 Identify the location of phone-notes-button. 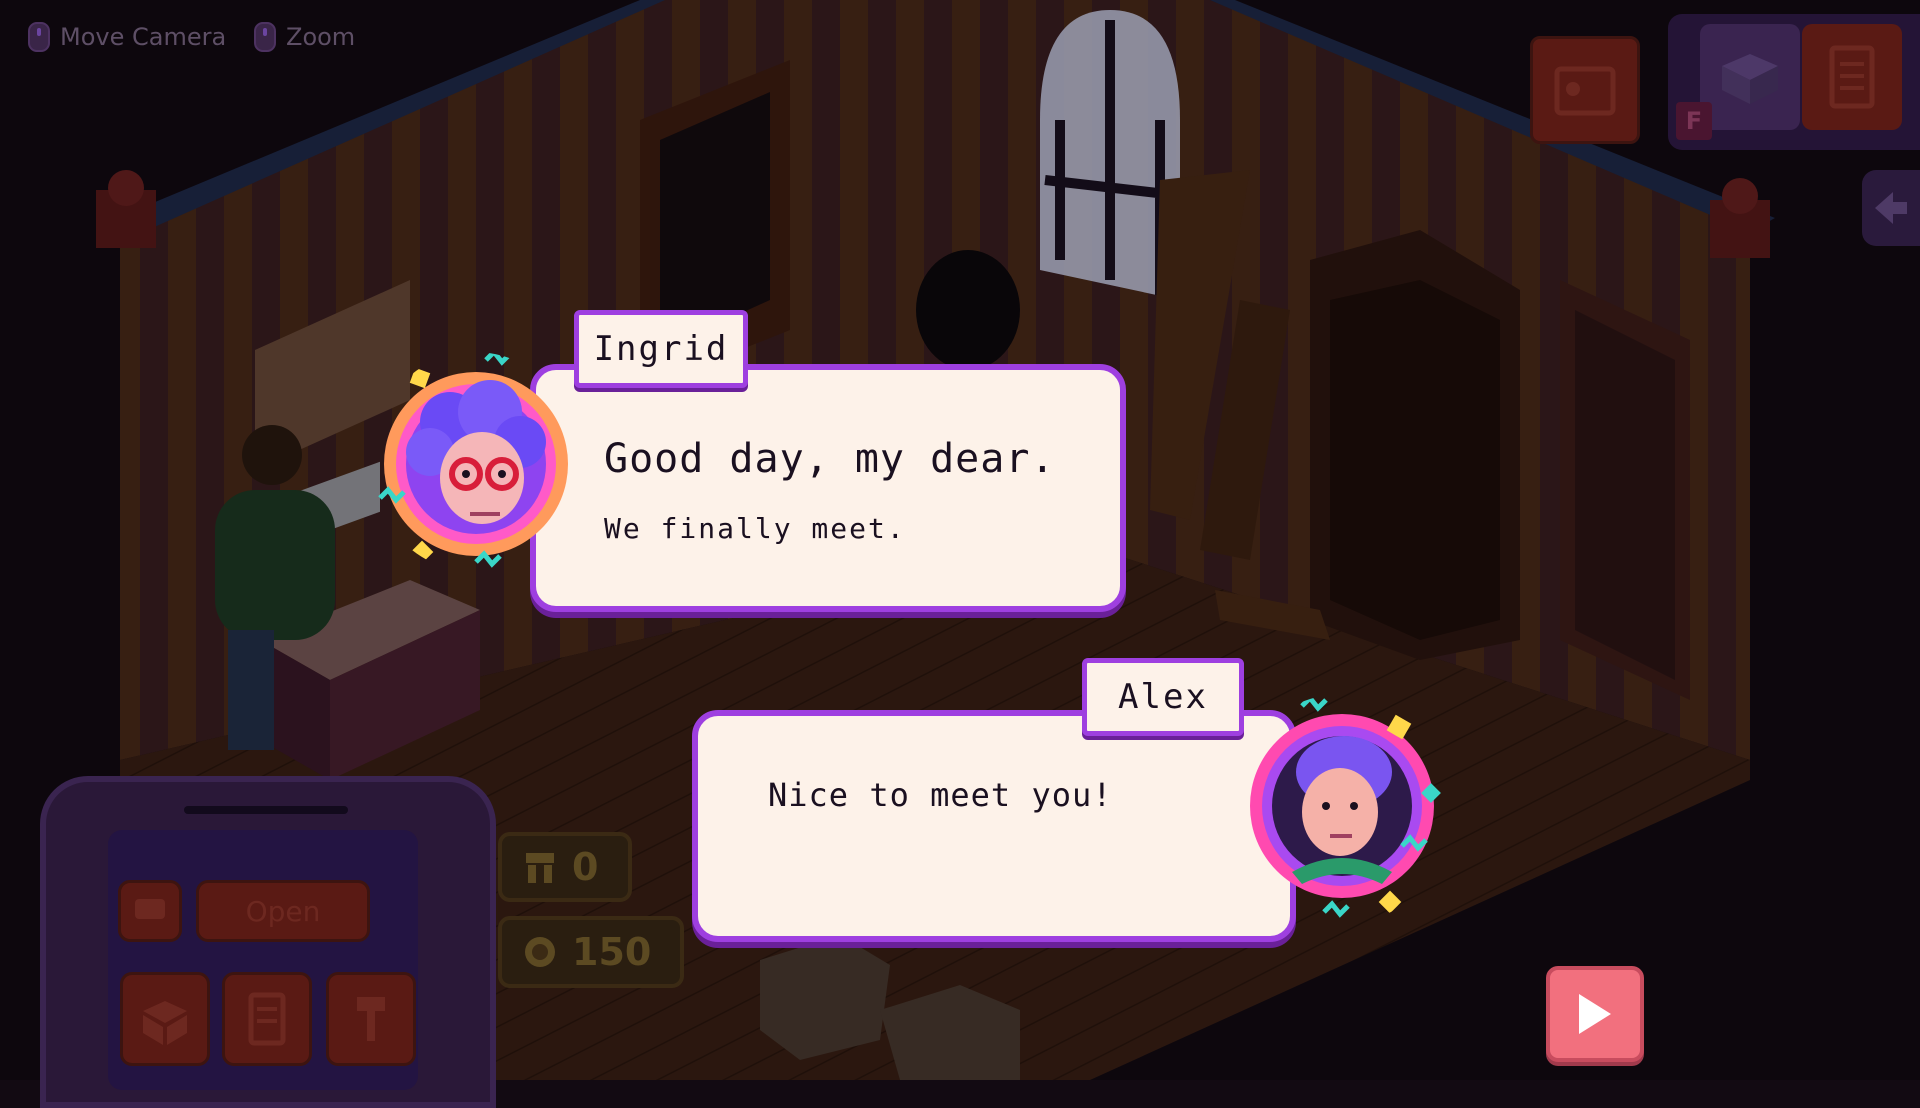
(267, 1019).